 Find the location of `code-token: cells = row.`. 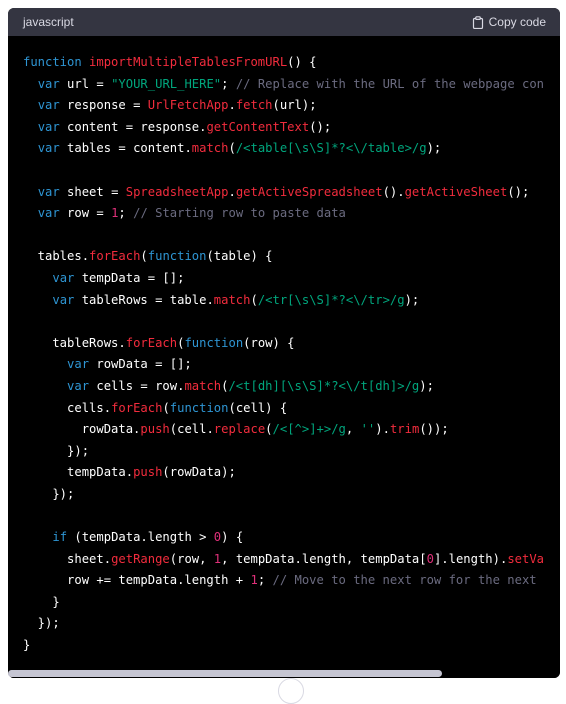

code-token: cells = row. is located at coordinates (137, 385).